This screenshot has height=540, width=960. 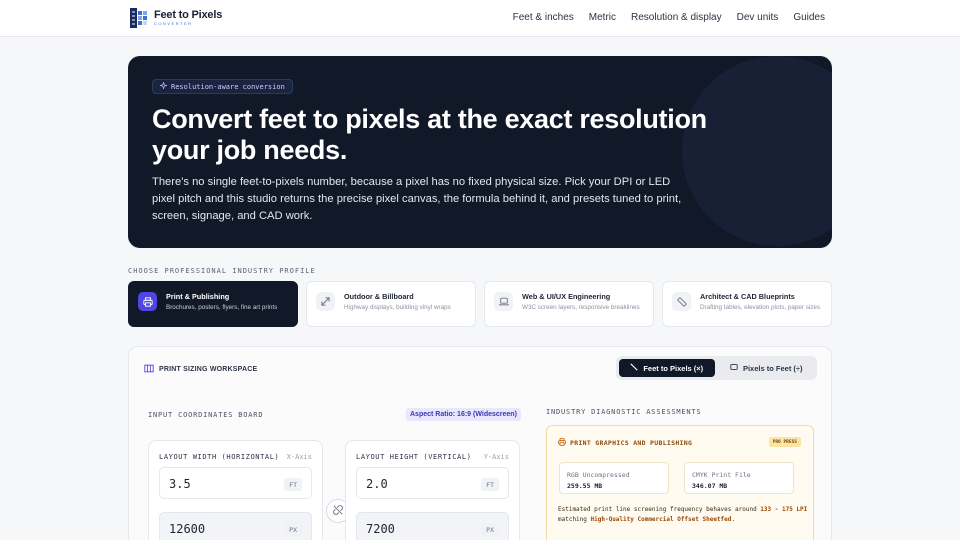 What do you see at coordinates (598, 475) in the screenshot?
I see `rgb-label: RGB Uncompressed` at bounding box center [598, 475].